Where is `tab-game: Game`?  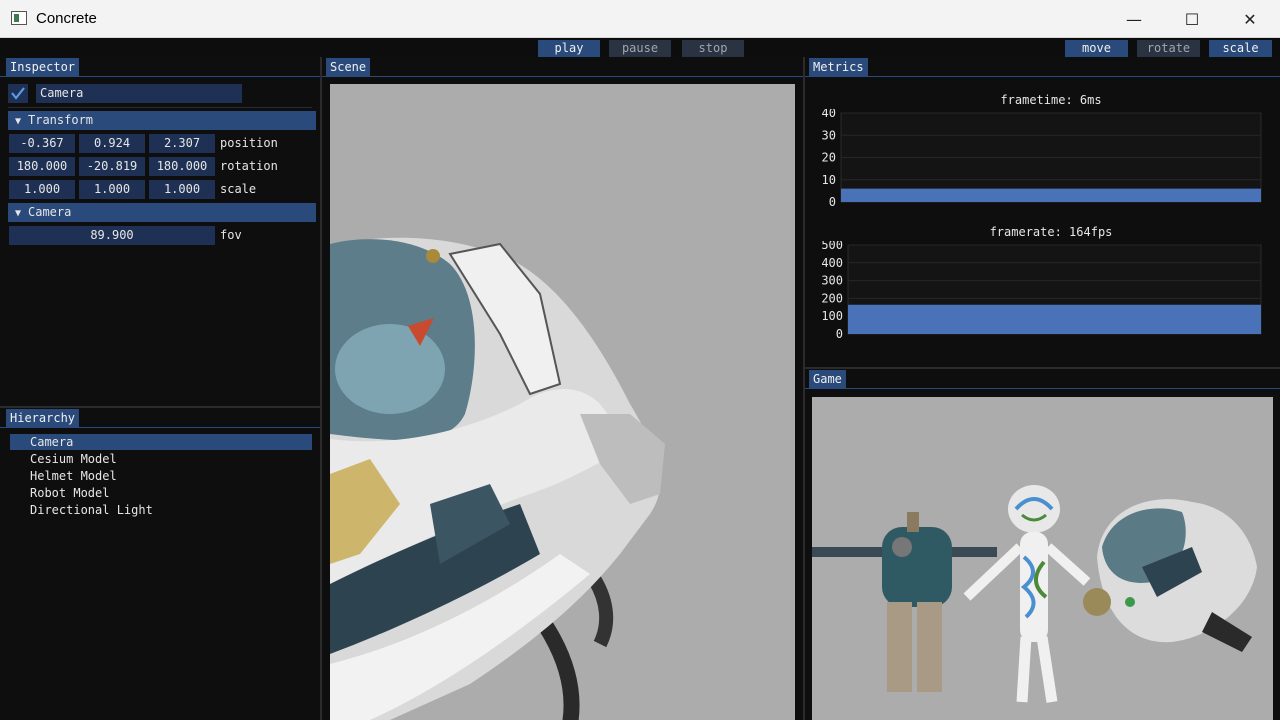
tab-game: Game is located at coordinates (827, 379).